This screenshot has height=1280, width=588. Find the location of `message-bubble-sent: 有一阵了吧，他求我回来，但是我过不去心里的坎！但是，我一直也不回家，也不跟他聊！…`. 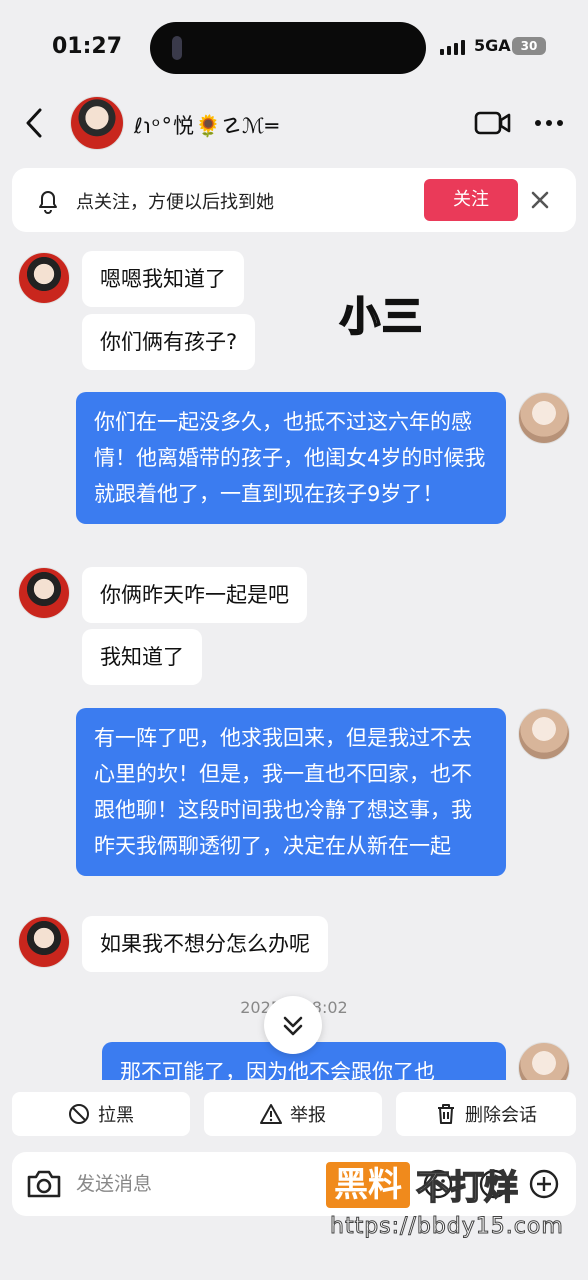

message-bubble-sent: 有一阵了吧，他求我回来，但是我过不去心里的坎！但是，我一直也不回家，也不跟他聊！… is located at coordinates (291, 792).